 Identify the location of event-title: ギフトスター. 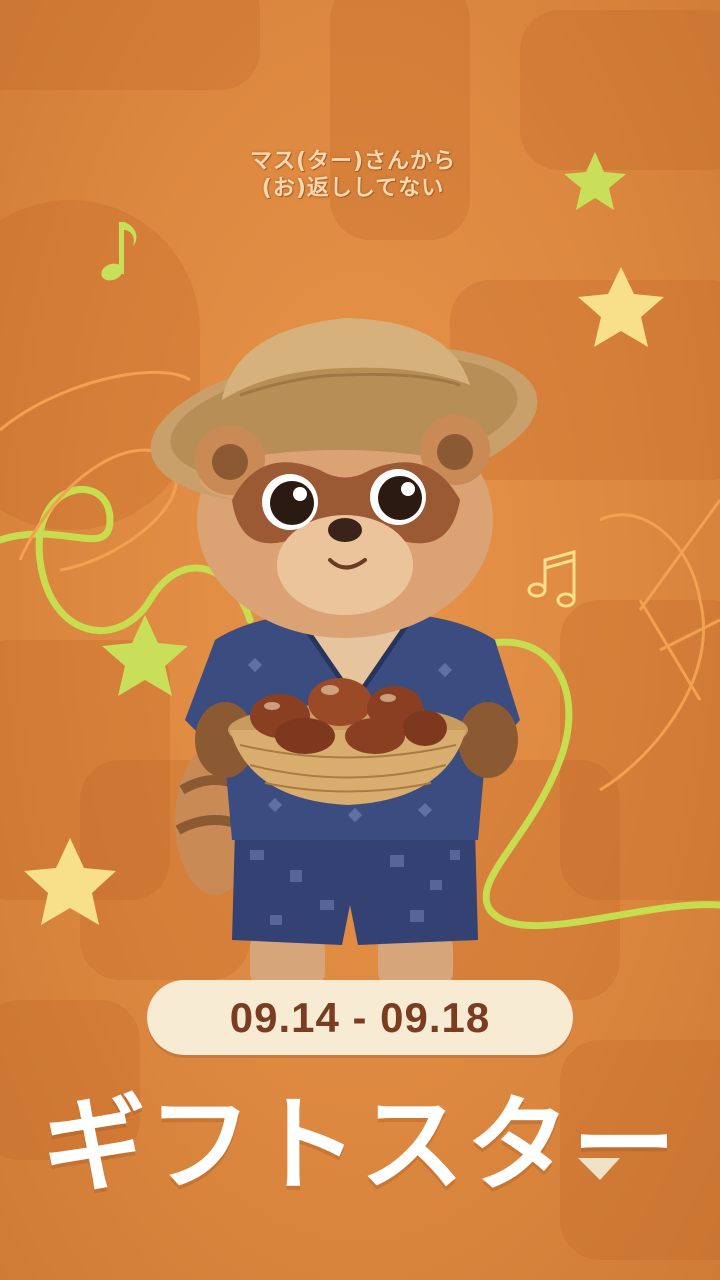
(359, 1145).